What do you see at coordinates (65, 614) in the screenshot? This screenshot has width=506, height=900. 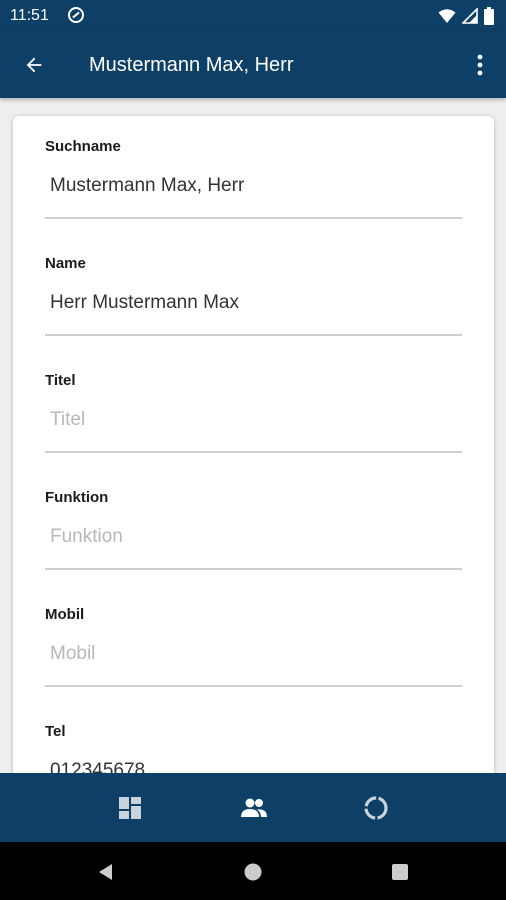 I see `mobil-label: Mobil` at bounding box center [65, 614].